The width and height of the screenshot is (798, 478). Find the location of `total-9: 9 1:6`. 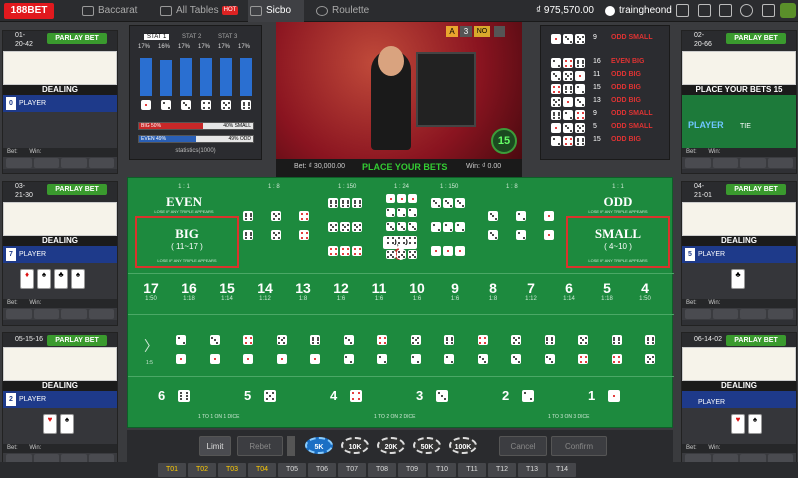

total-9: 9 1:6 is located at coordinates (455, 293).